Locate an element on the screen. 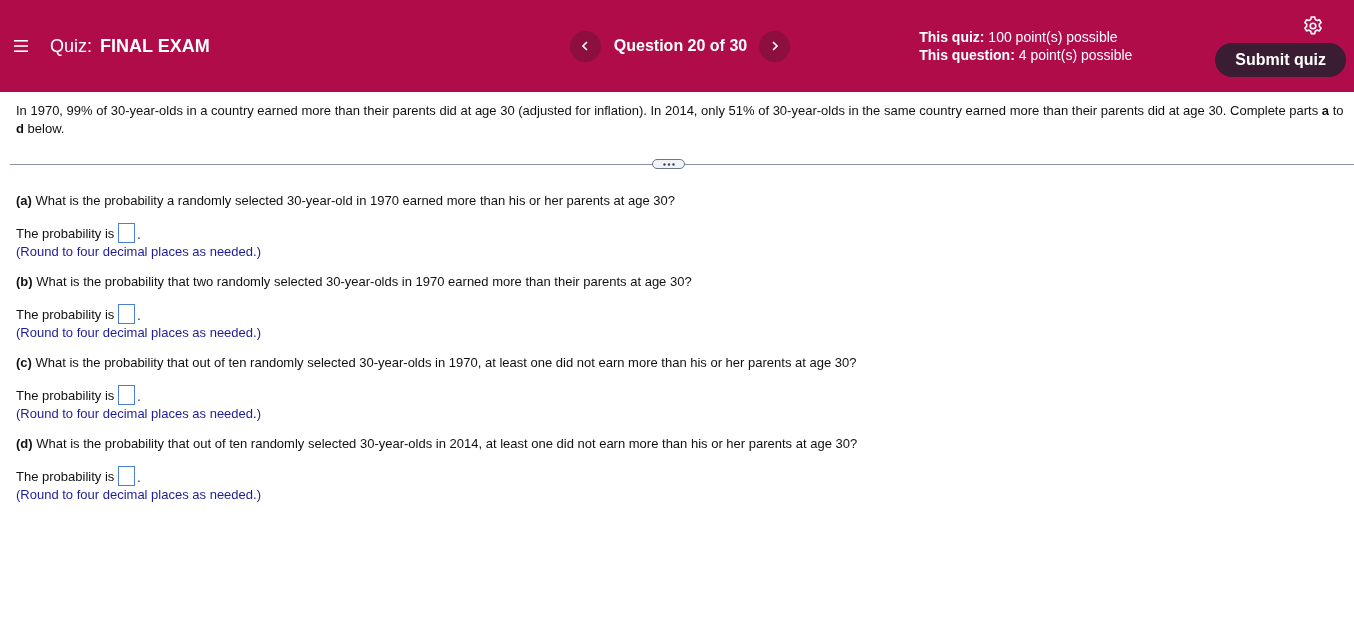 This screenshot has height=622, width=1354. chevron-left-icon is located at coordinates (585, 46).